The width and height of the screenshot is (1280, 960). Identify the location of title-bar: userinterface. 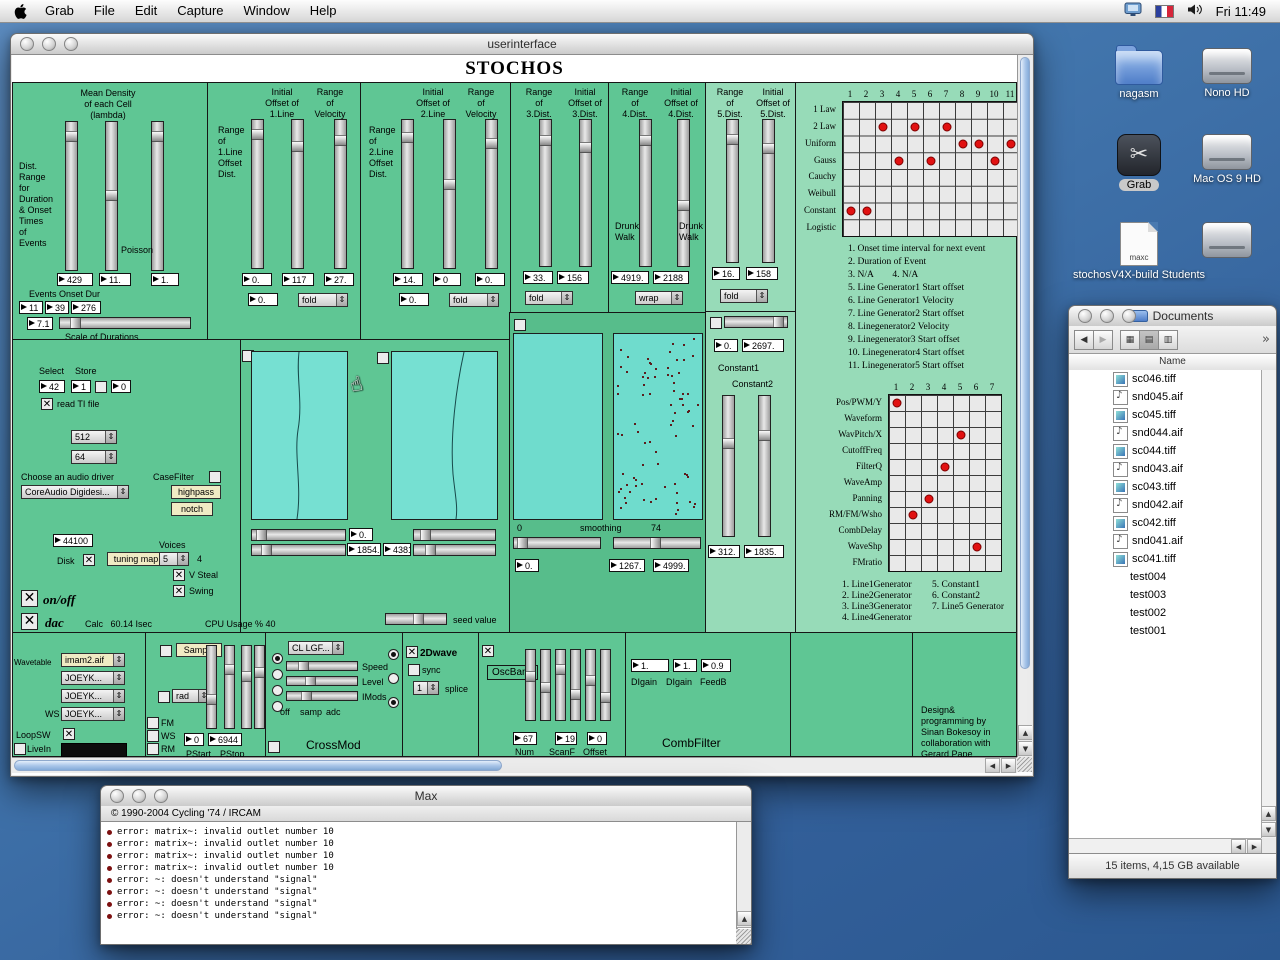
(522, 44).